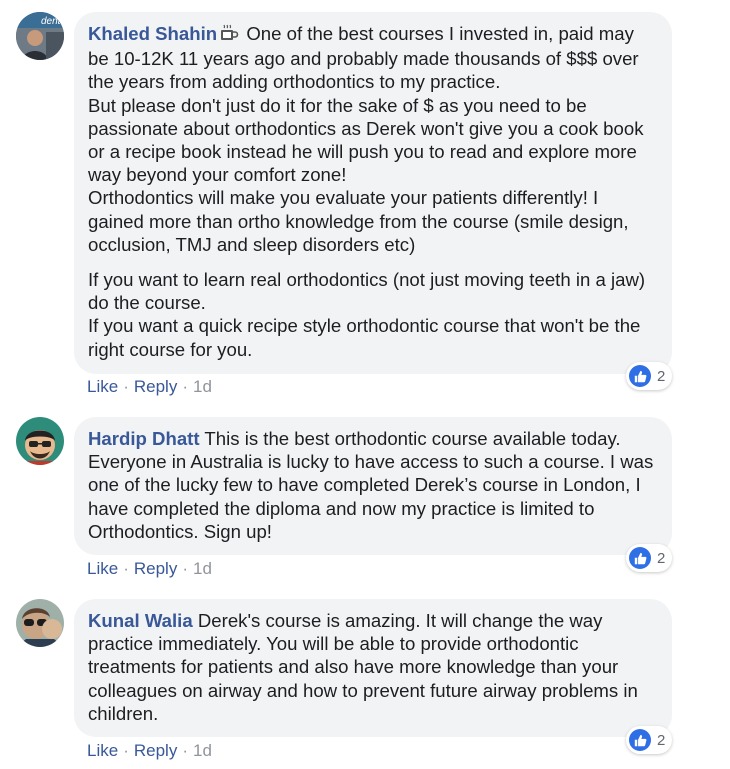  Describe the element at coordinates (229, 35) in the screenshot. I see `coffee-mug-icon` at that location.